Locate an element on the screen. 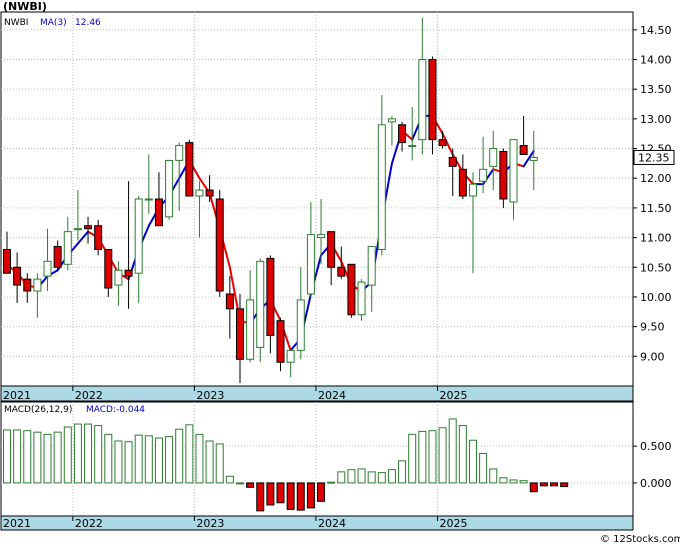 Image resolution: width=680 pixels, height=546 pixels. macd-value-label: MACD:-0.044 is located at coordinates (115, 410).